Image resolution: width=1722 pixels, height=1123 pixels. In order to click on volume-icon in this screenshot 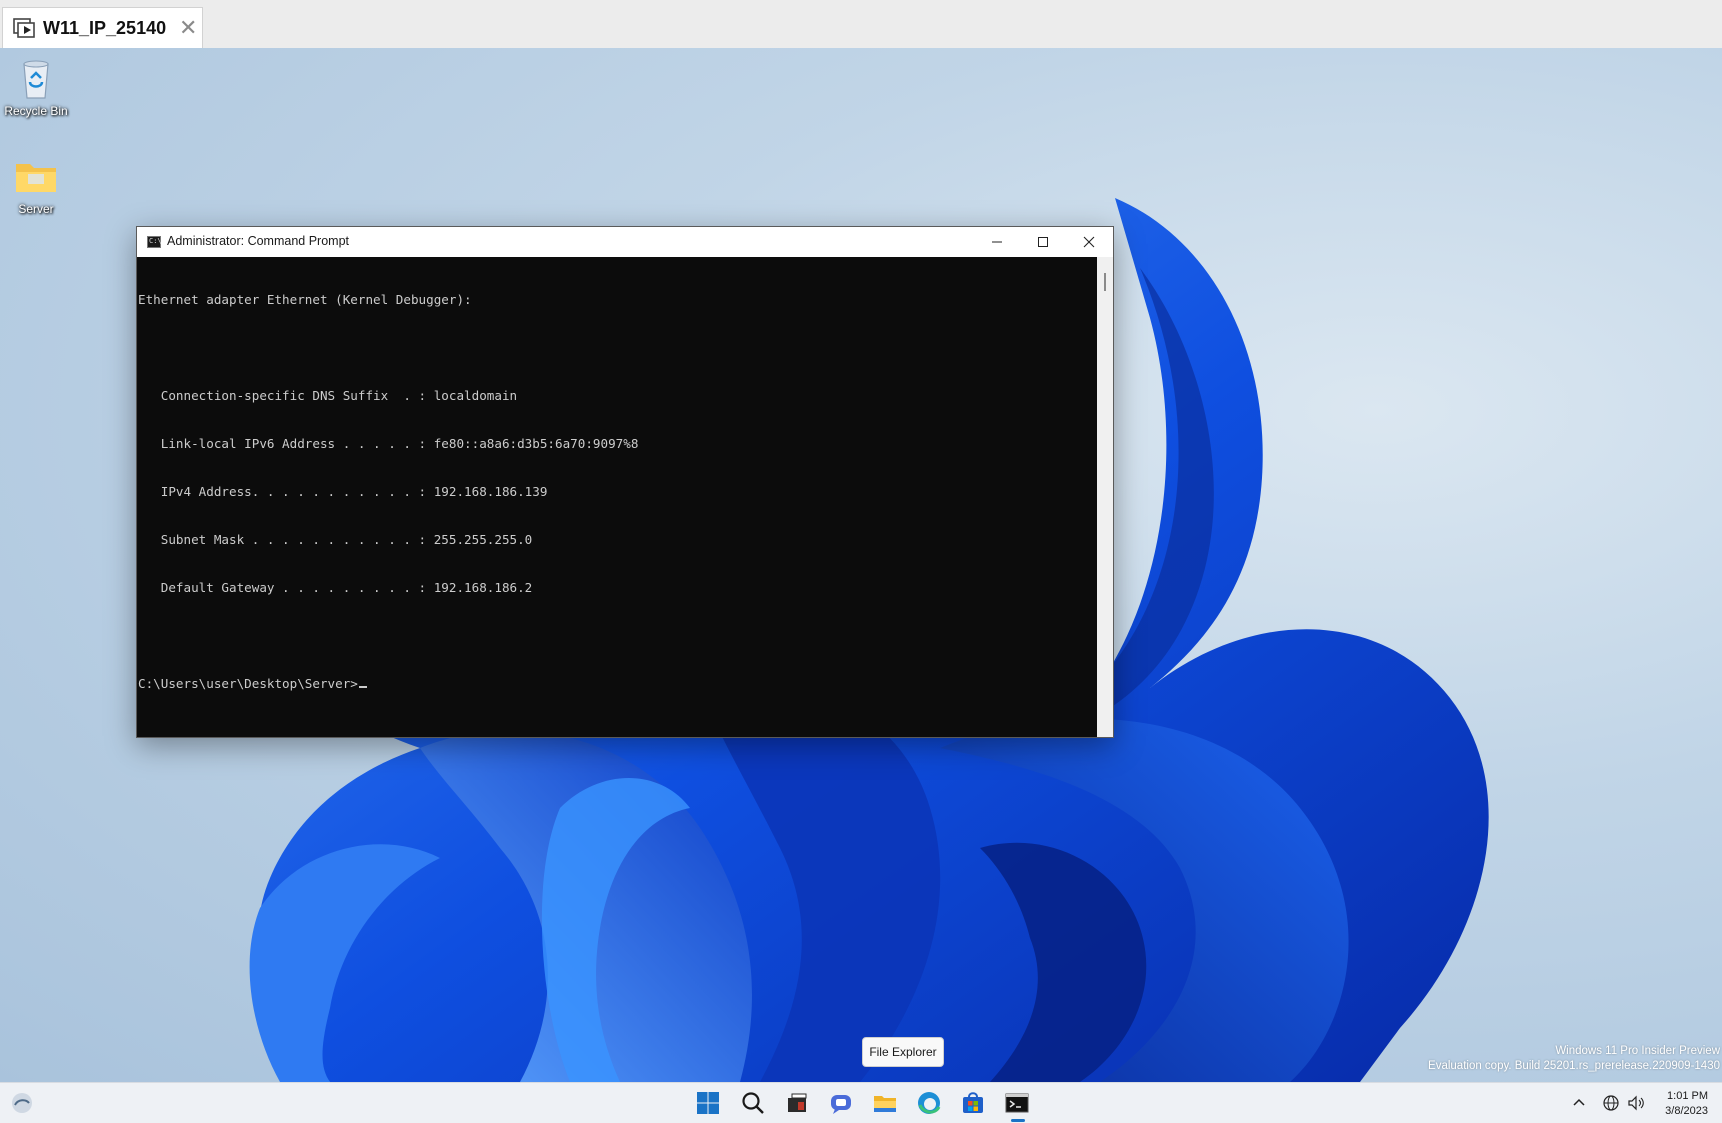, I will do `click(1636, 1103)`.